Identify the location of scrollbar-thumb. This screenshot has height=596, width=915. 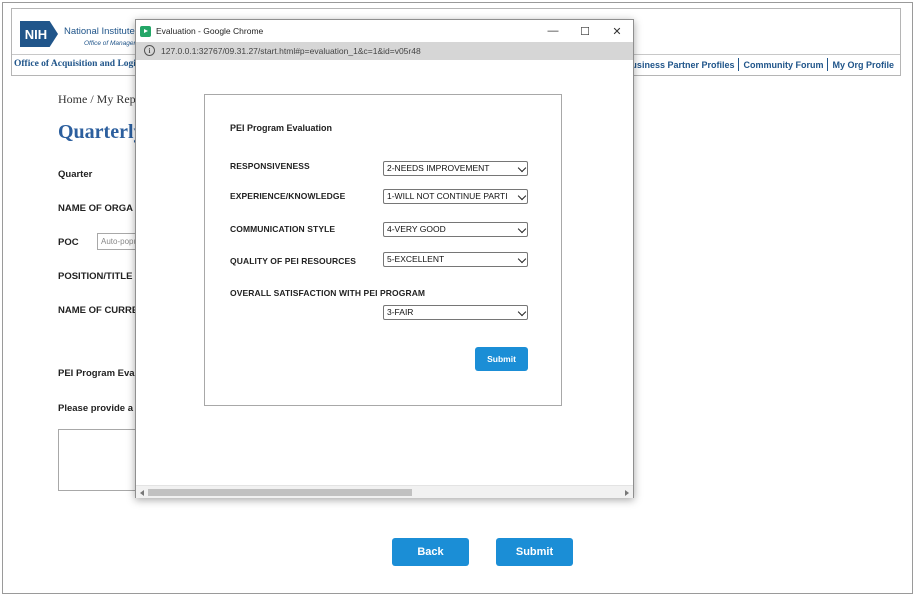
(280, 492).